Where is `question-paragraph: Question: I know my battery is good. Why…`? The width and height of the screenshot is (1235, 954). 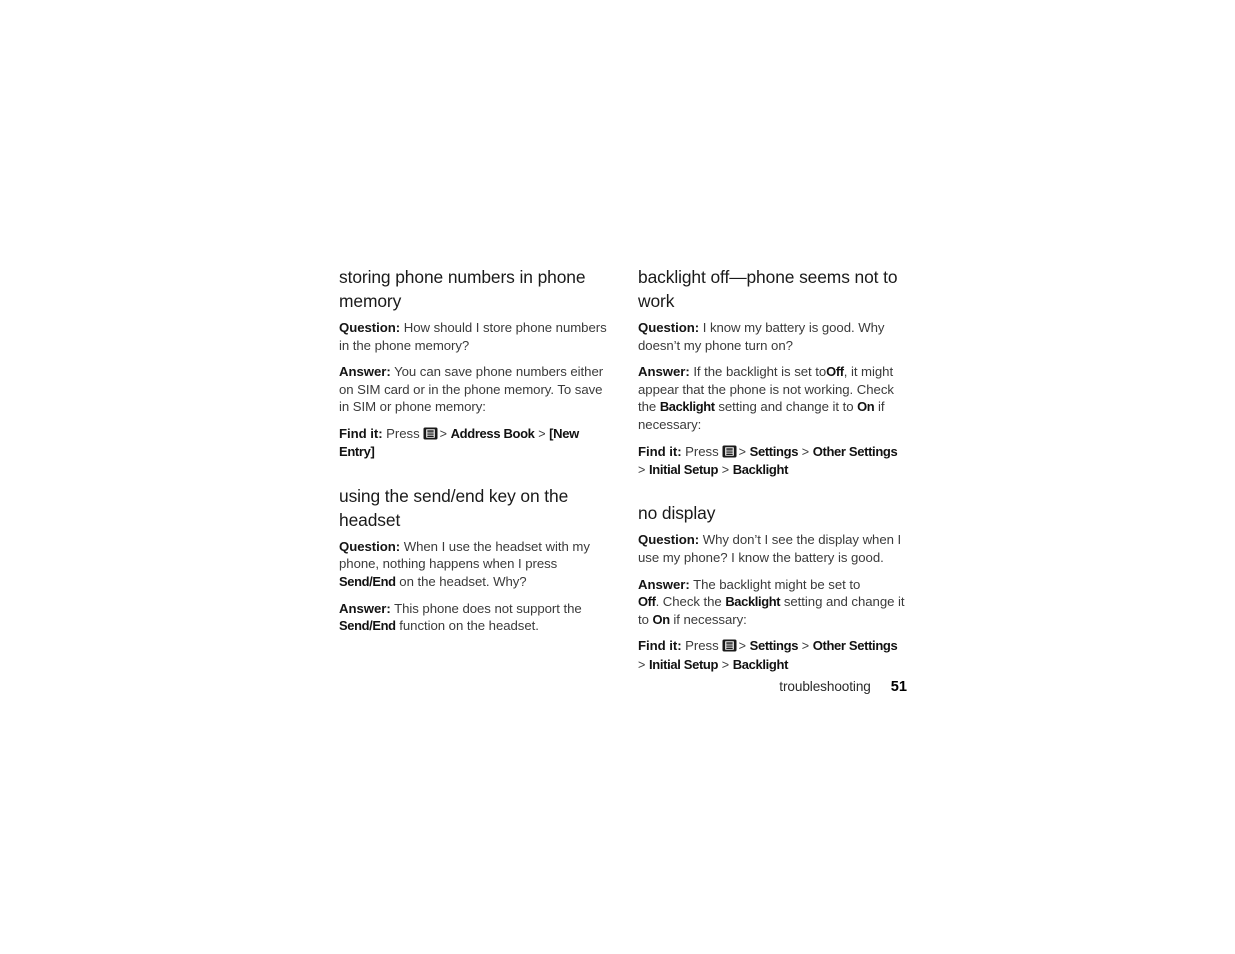
question-paragraph: Question: I know my battery is good. Why… is located at coordinates (772, 336).